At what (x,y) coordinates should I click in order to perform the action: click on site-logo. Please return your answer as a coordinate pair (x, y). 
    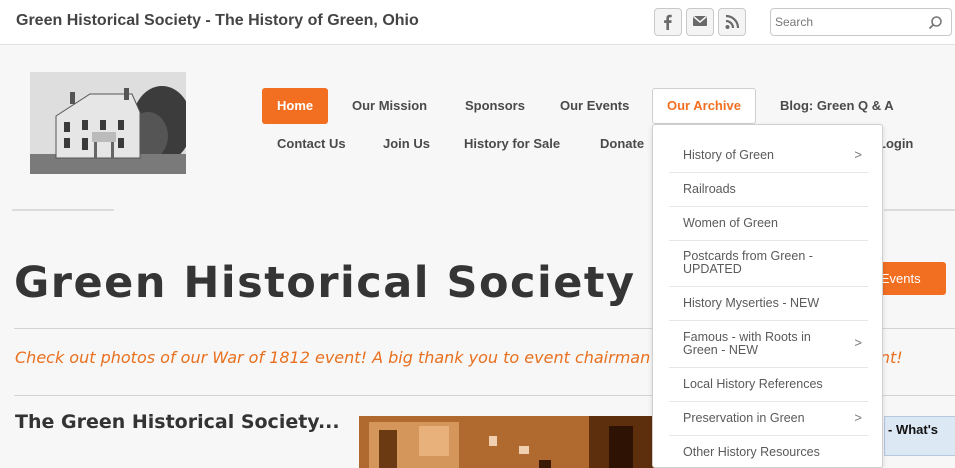
    Looking at the image, I should click on (108, 123).